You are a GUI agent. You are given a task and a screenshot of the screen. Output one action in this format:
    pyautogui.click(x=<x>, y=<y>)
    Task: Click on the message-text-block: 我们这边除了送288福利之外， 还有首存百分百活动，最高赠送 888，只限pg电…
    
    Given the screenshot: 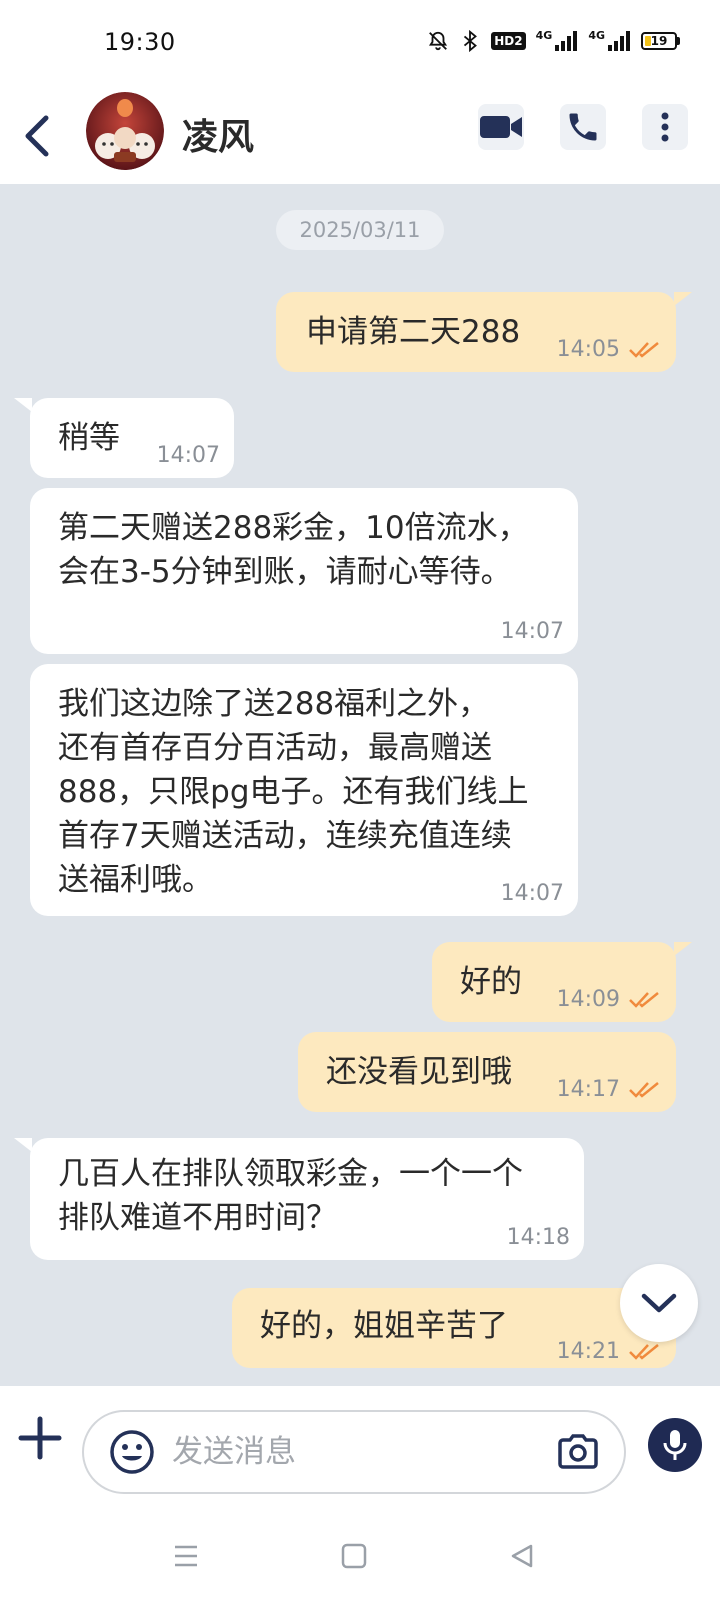 What is the action you would take?
    pyautogui.click(x=293, y=792)
    